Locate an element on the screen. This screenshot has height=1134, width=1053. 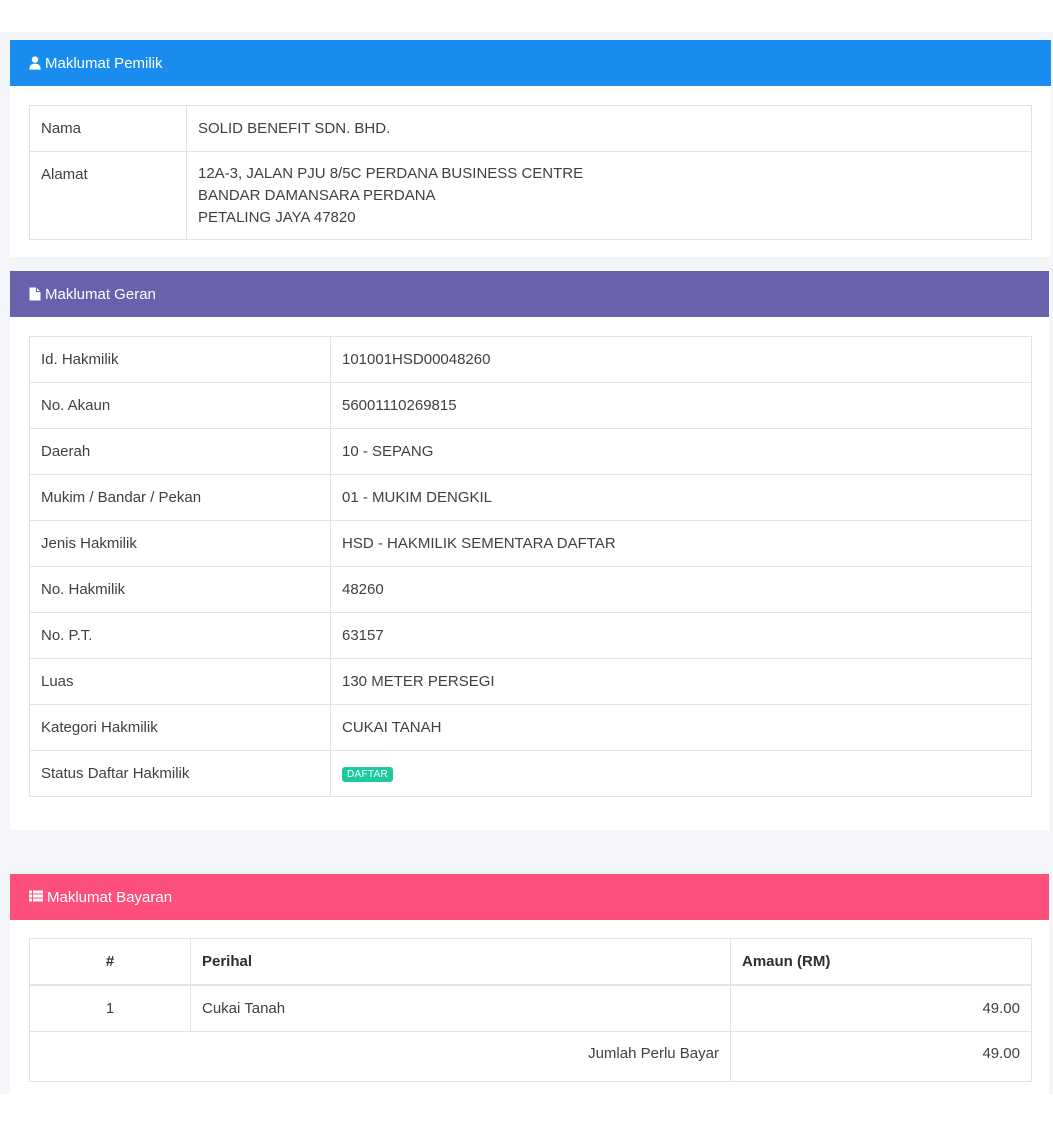
payment-cell-perihal: Cukai Tanah is located at coordinates (460, 1008).